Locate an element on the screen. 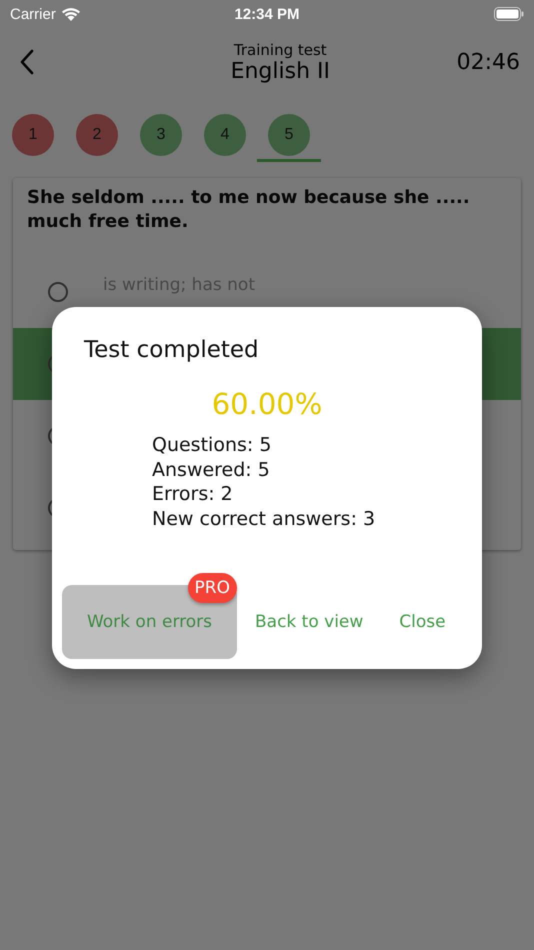  dialog-title: Test completed is located at coordinates (171, 350).